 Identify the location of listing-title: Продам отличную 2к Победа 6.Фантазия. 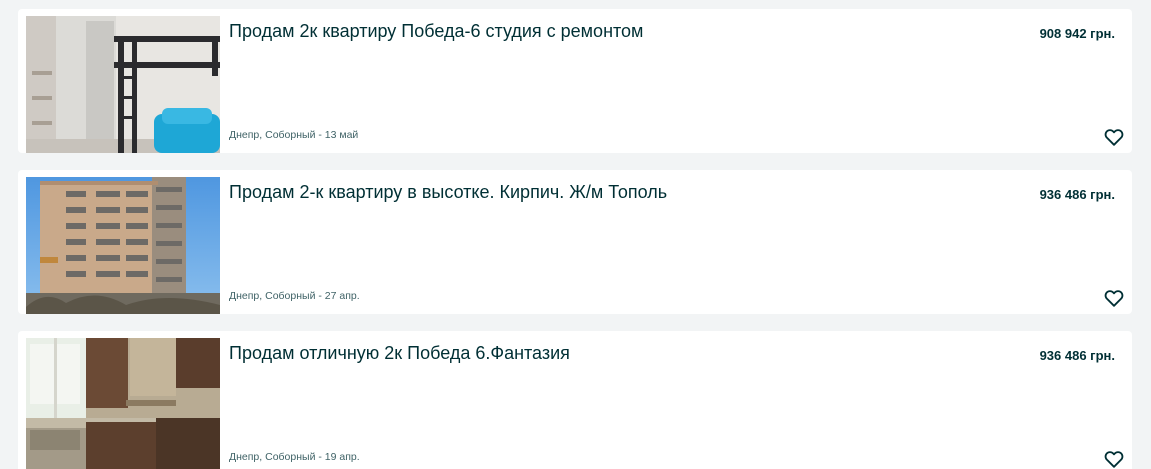
(399, 353).